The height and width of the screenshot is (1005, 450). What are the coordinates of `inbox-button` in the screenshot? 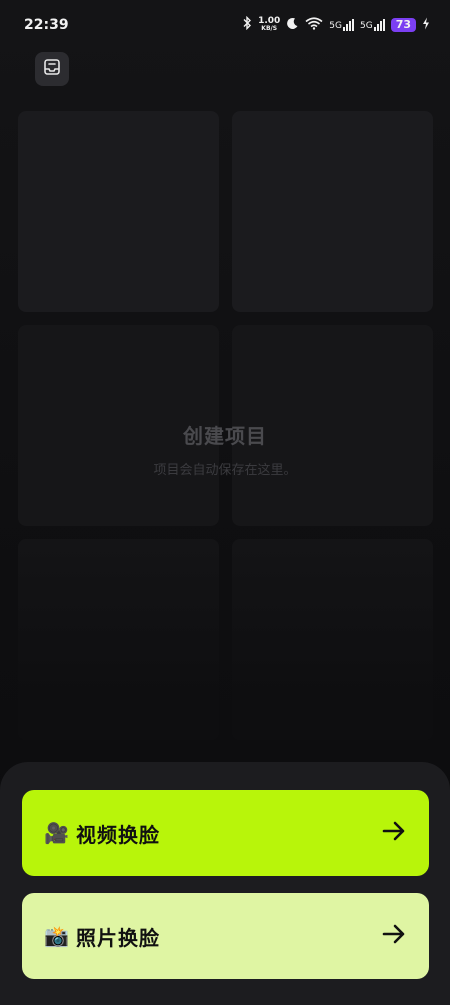 It's located at (52, 69).